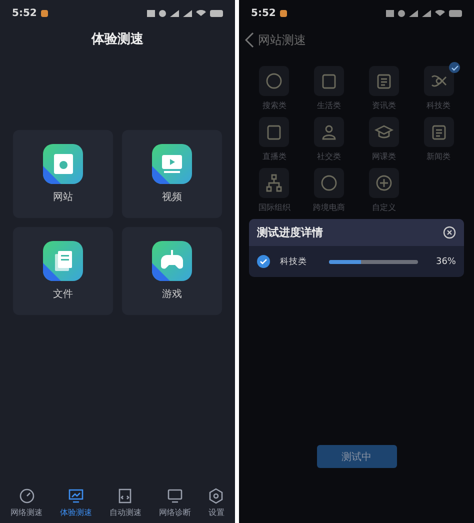 This screenshot has width=474, height=523. I want to click on category-item: 生活类, so click(329, 88).